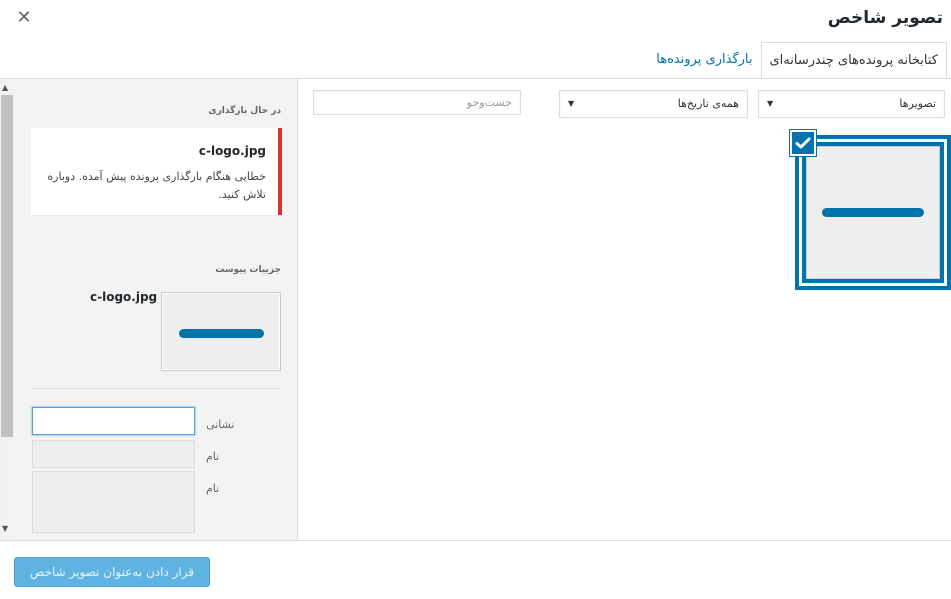 Image resolution: width=951 pixels, height=599 pixels. I want to click on url-field, so click(113, 421).